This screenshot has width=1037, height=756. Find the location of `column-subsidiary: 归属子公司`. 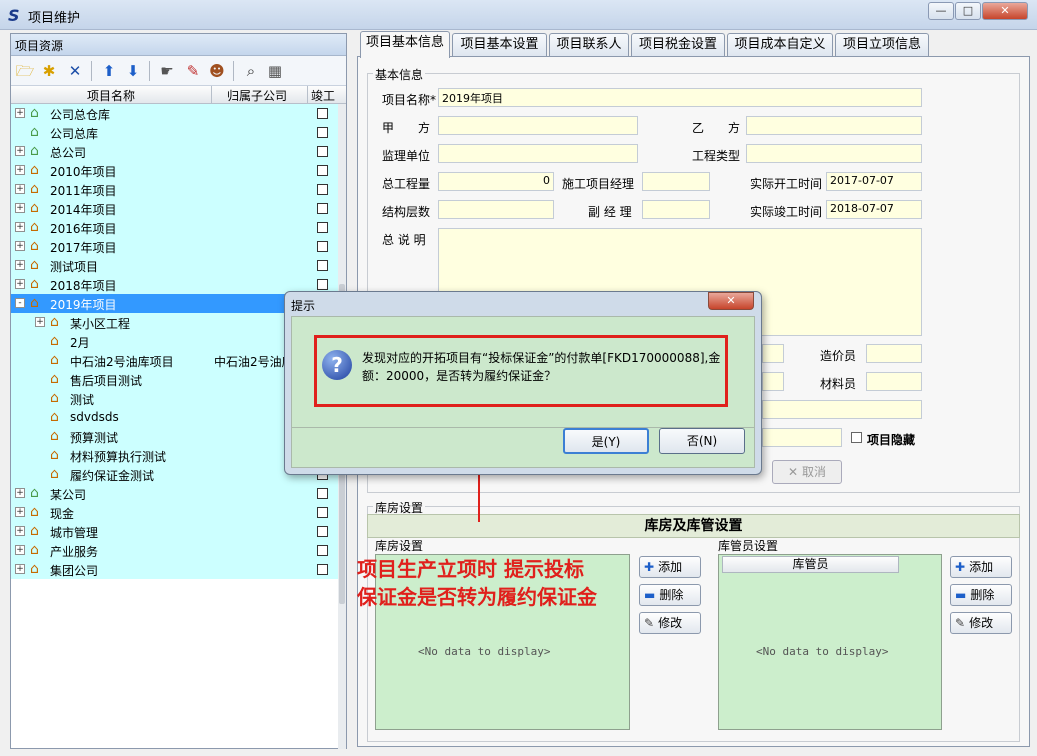

column-subsidiary: 归属子公司 is located at coordinates (257, 95).